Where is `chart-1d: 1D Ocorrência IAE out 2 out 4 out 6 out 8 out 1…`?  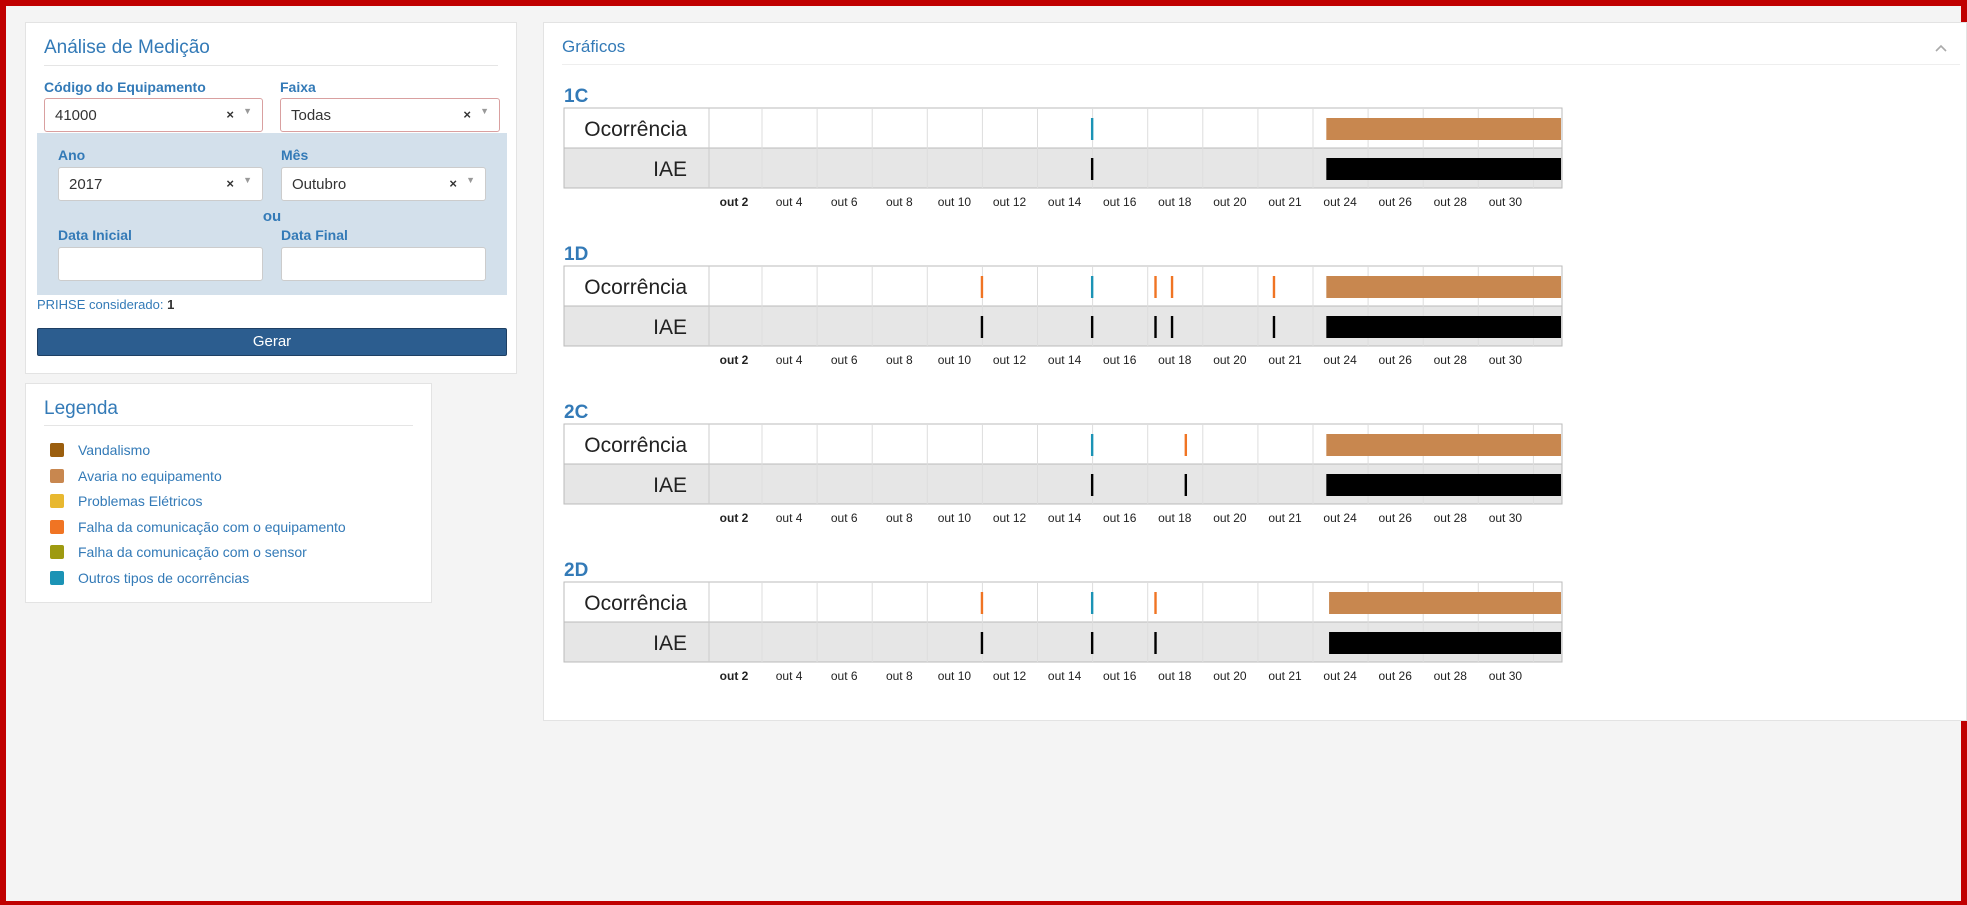 chart-1d: 1D Ocorrência IAE out 2 out 4 out 6 out 8 out 1… is located at coordinates (1063, 305).